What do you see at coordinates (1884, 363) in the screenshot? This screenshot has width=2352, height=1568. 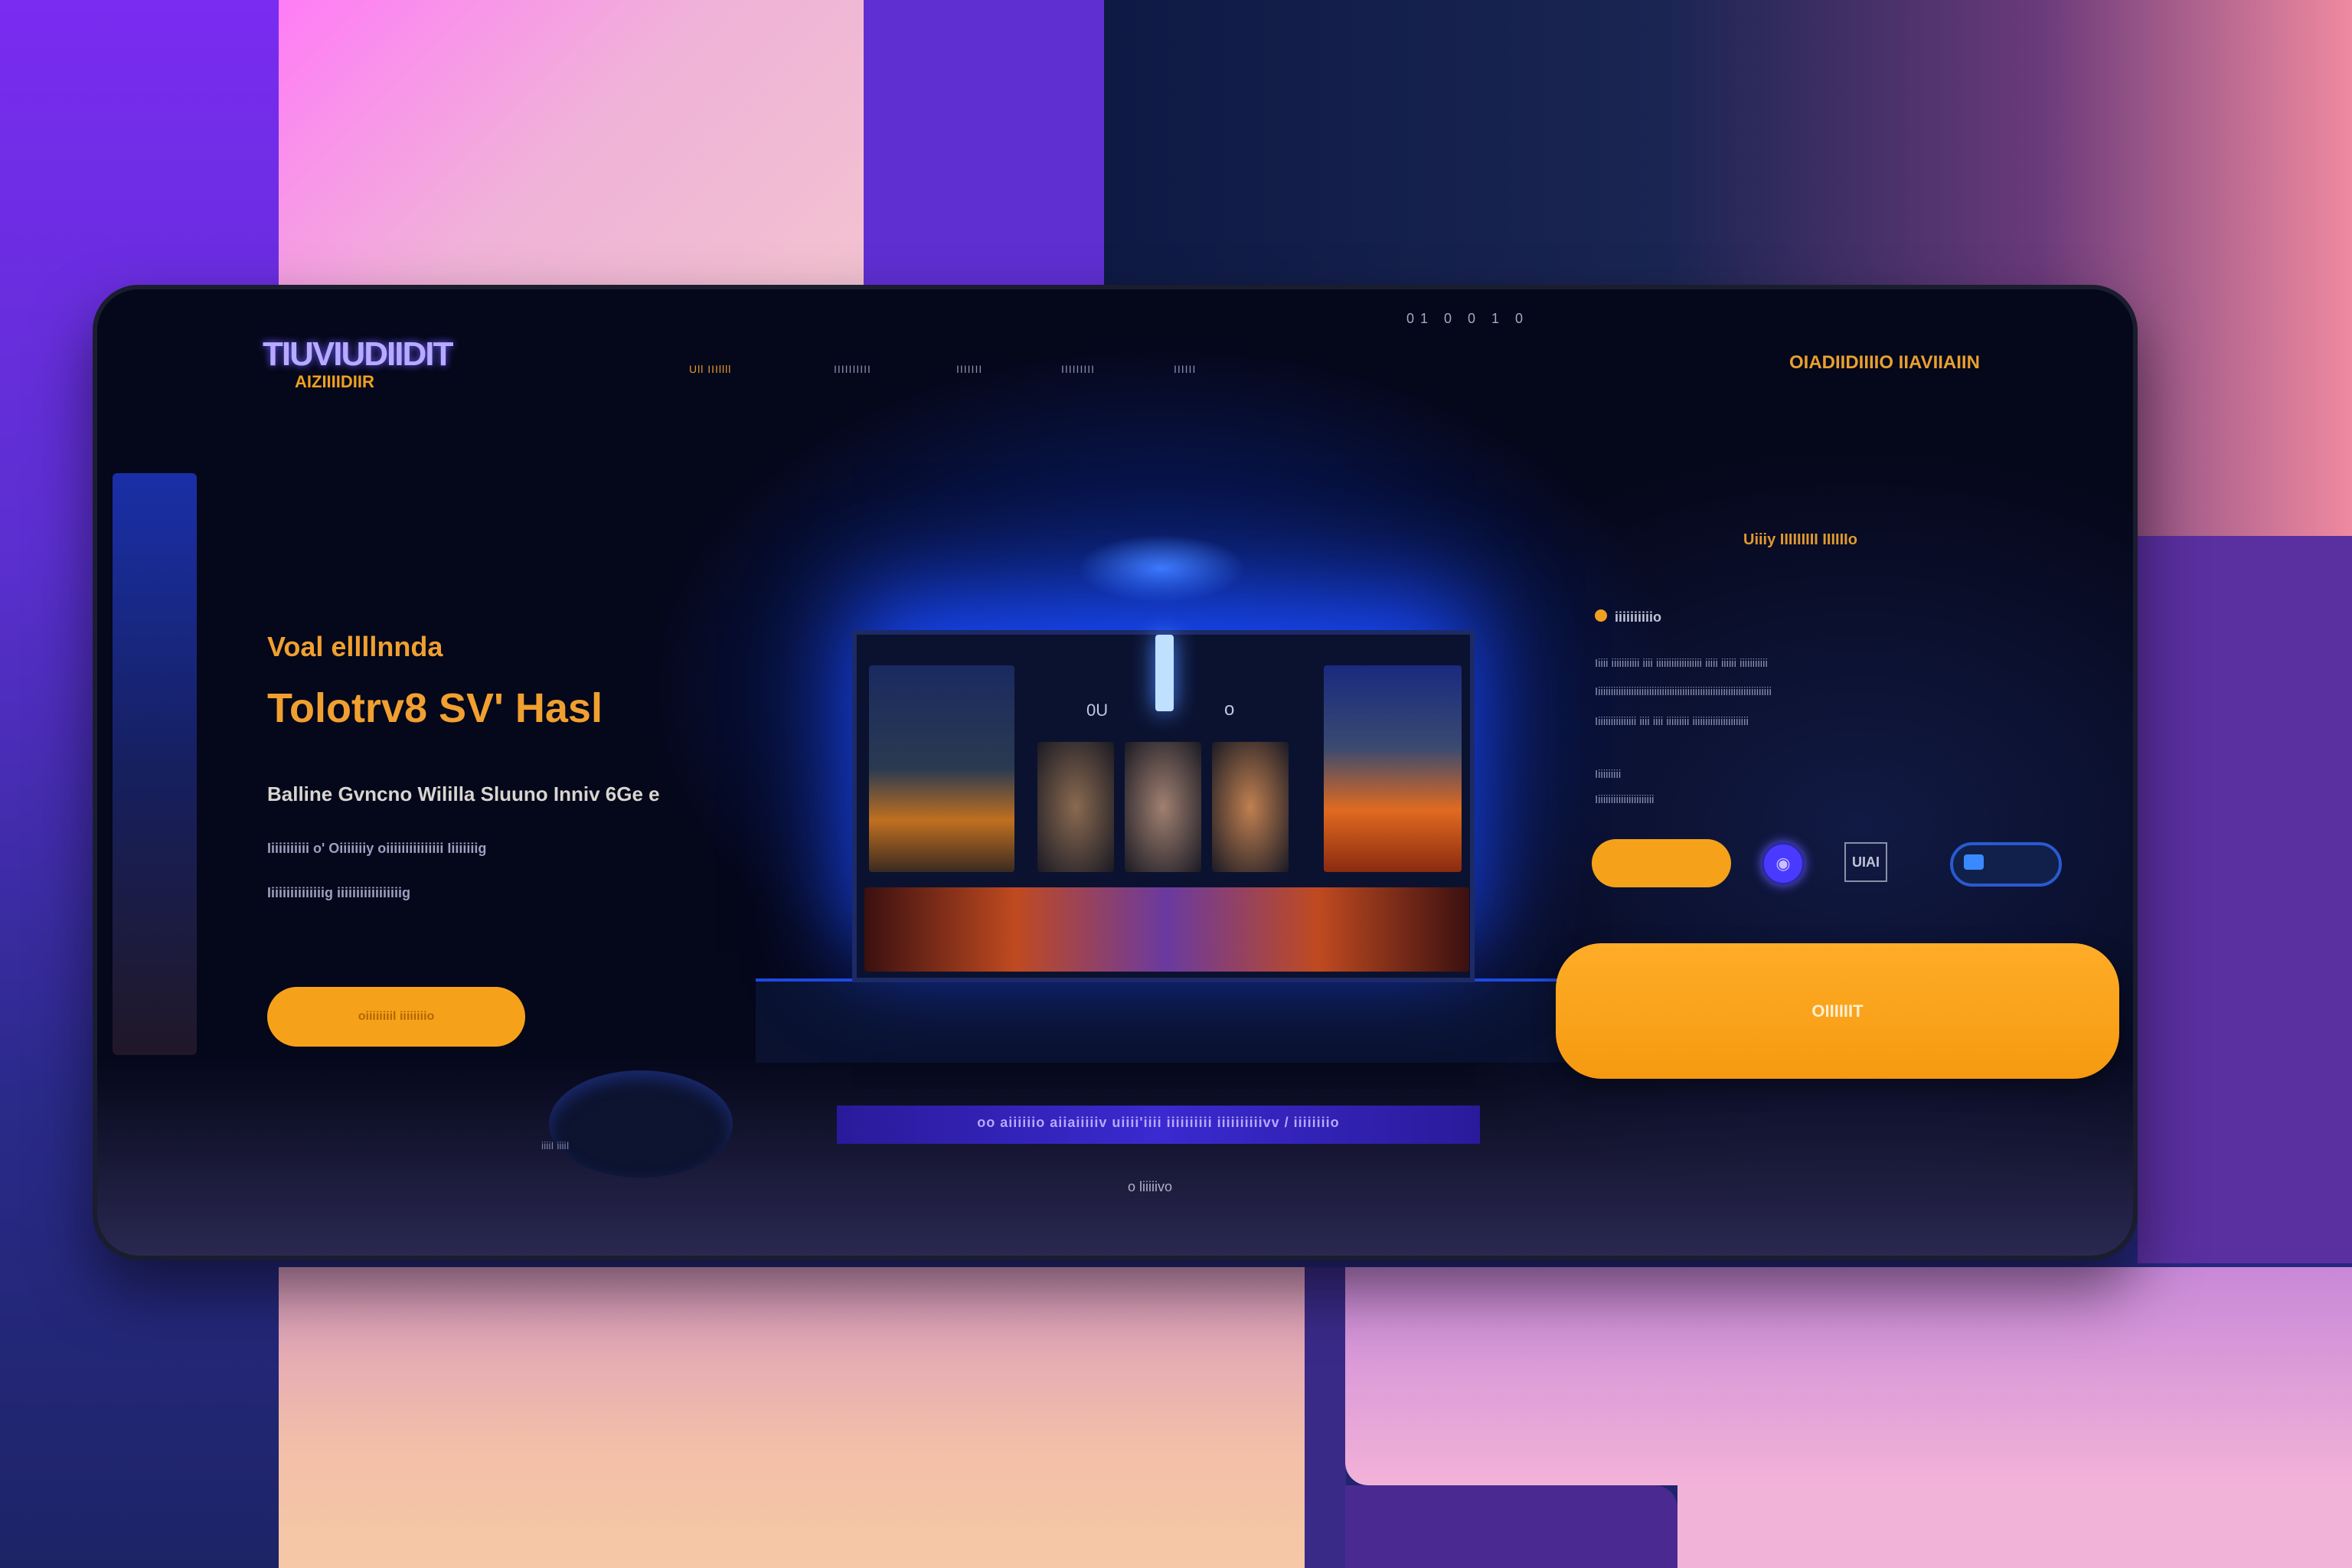 I see `header-link: OIADIIDIIIIO IIAVIIAIIN` at bounding box center [1884, 363].